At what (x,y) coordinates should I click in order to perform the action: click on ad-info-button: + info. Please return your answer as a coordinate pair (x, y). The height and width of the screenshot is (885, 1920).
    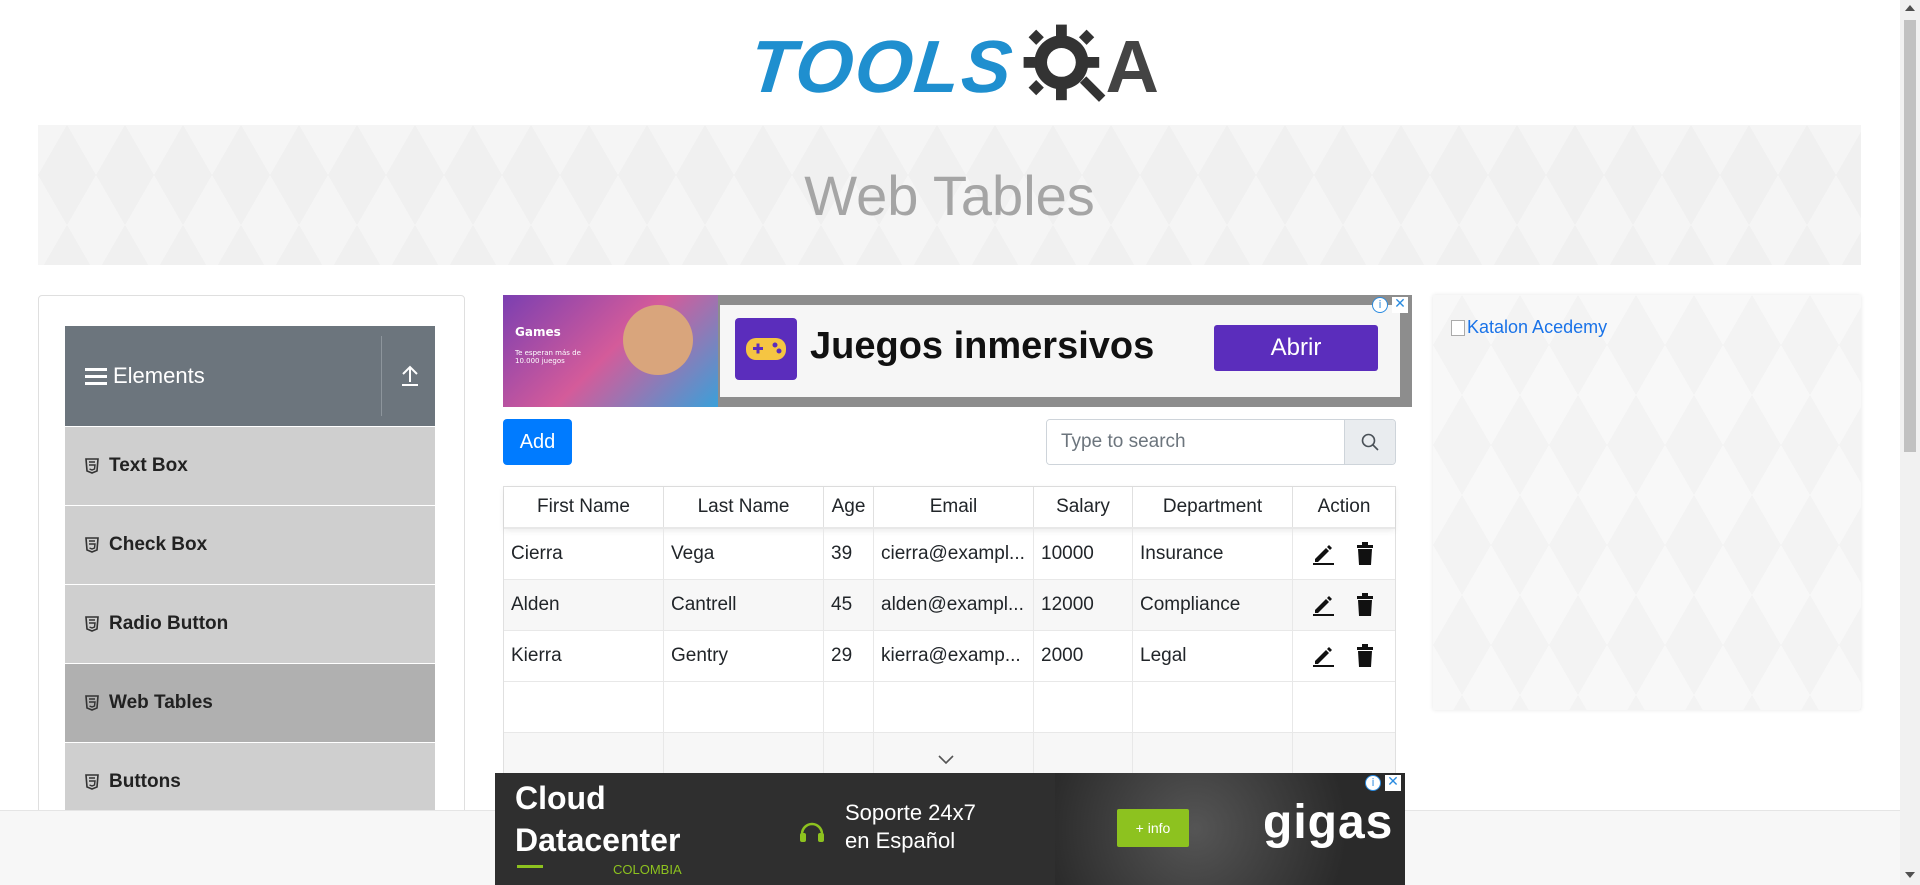
    Looking at the image, I should click on (1153, 828).